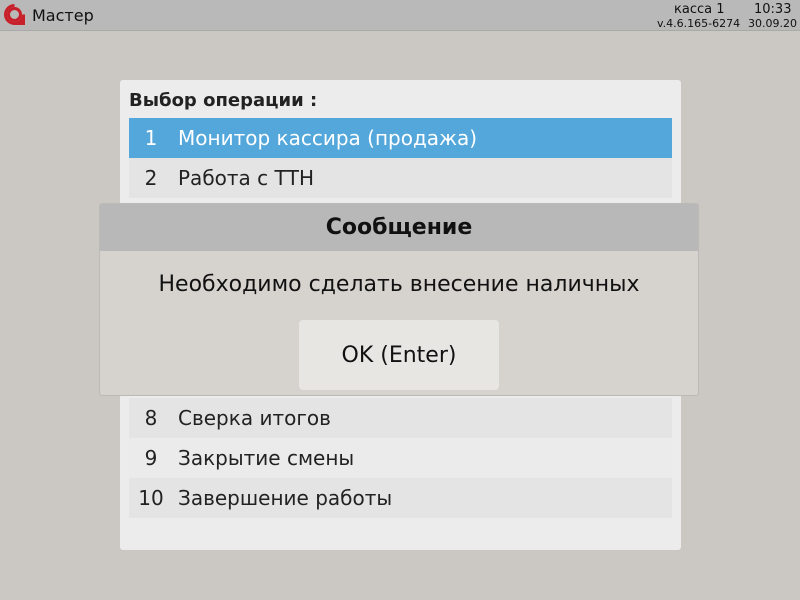  Describe the element at coordinates (266, 458) in the screenshot. I see `menu-item-label: Закрытие смены` at that location.